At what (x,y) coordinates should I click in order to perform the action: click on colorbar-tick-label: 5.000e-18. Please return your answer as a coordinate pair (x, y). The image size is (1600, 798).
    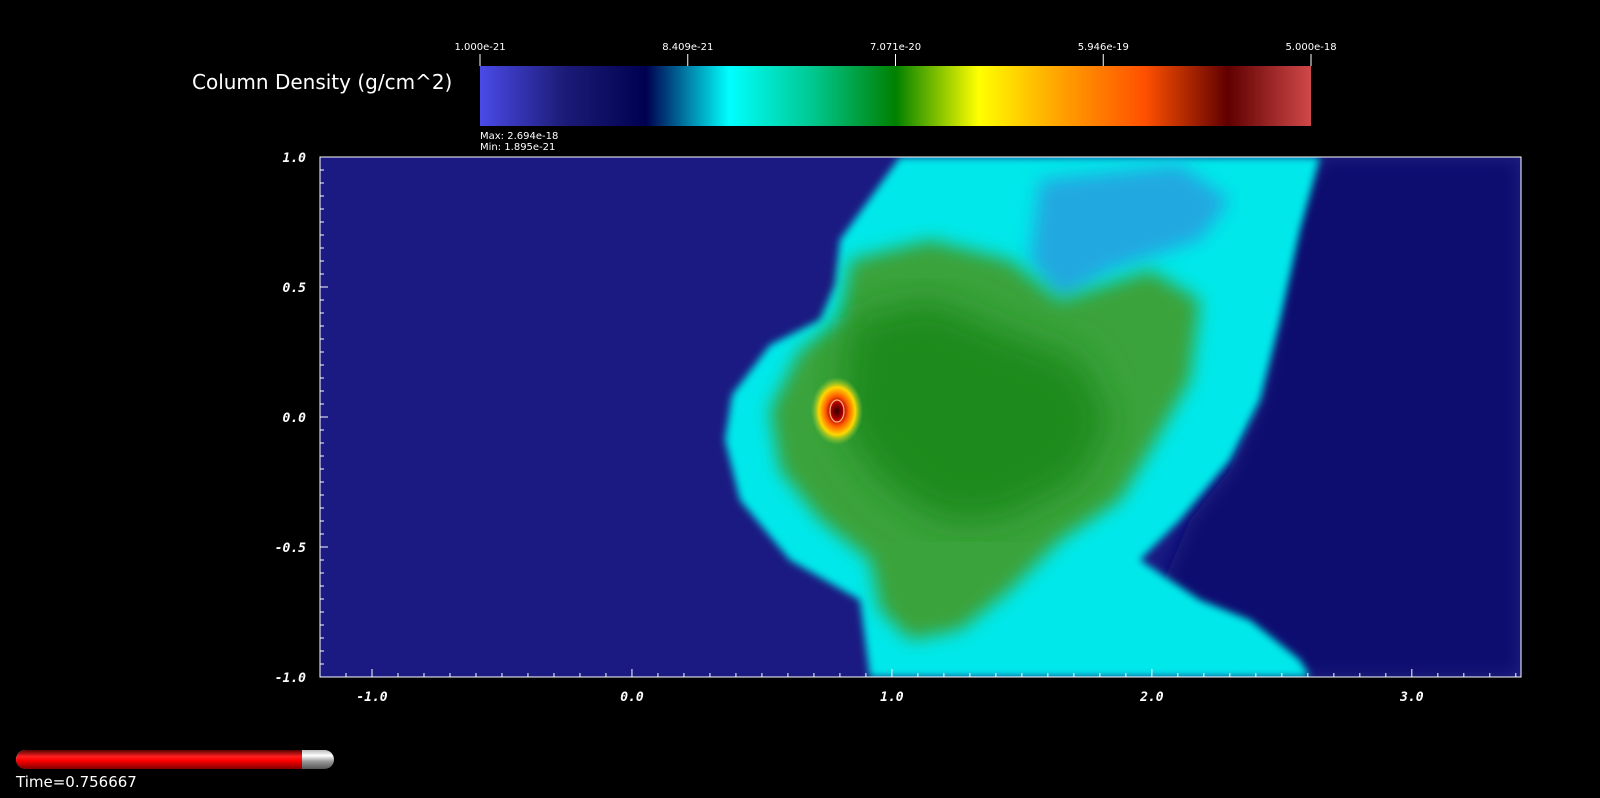
    Looking at the image, I should click on (1310, 47).